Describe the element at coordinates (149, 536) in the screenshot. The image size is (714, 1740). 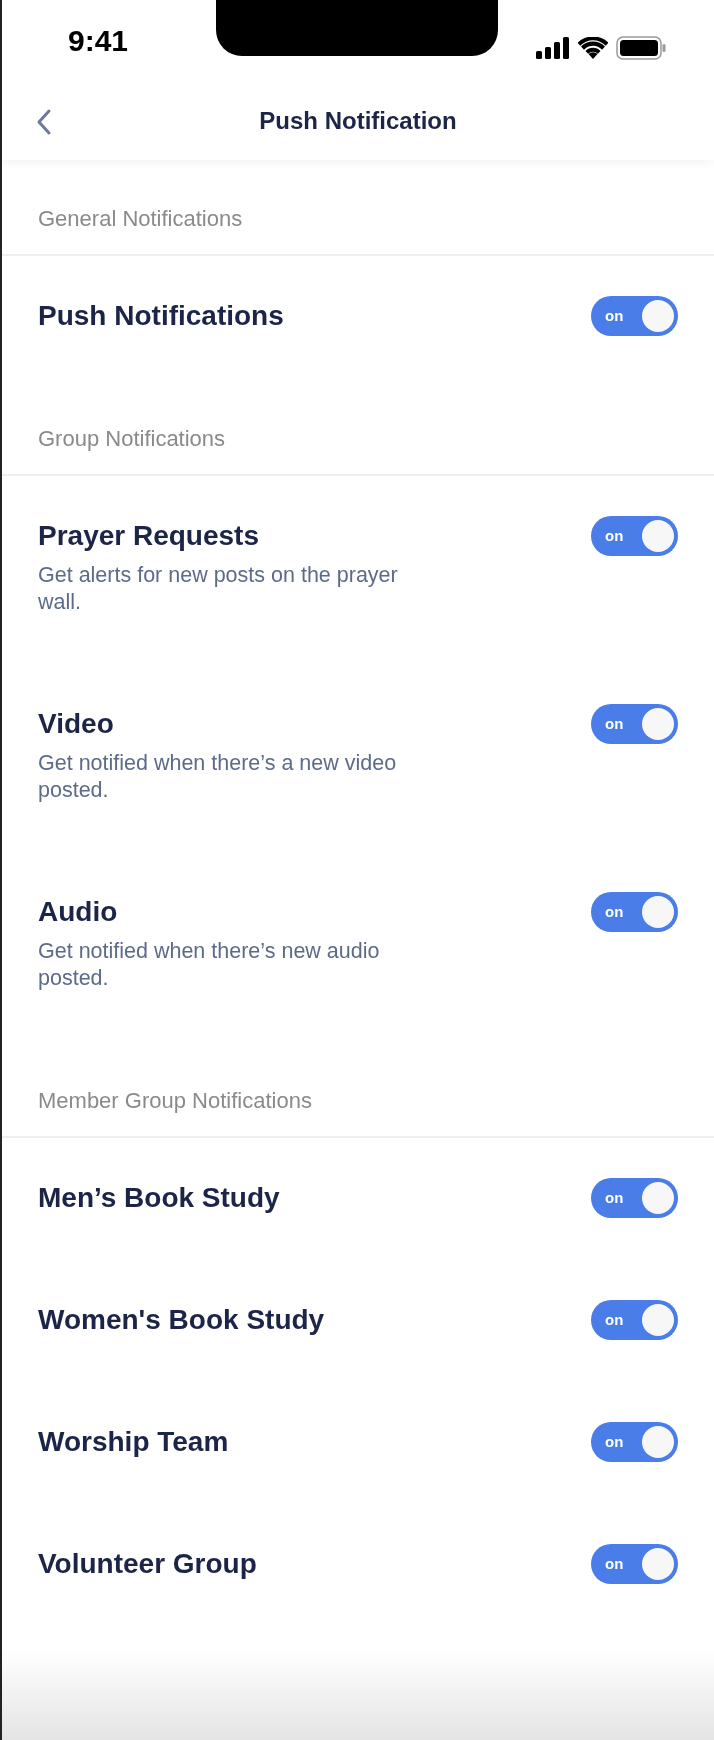
I see `setting-title: Prayer Requests` at that location.